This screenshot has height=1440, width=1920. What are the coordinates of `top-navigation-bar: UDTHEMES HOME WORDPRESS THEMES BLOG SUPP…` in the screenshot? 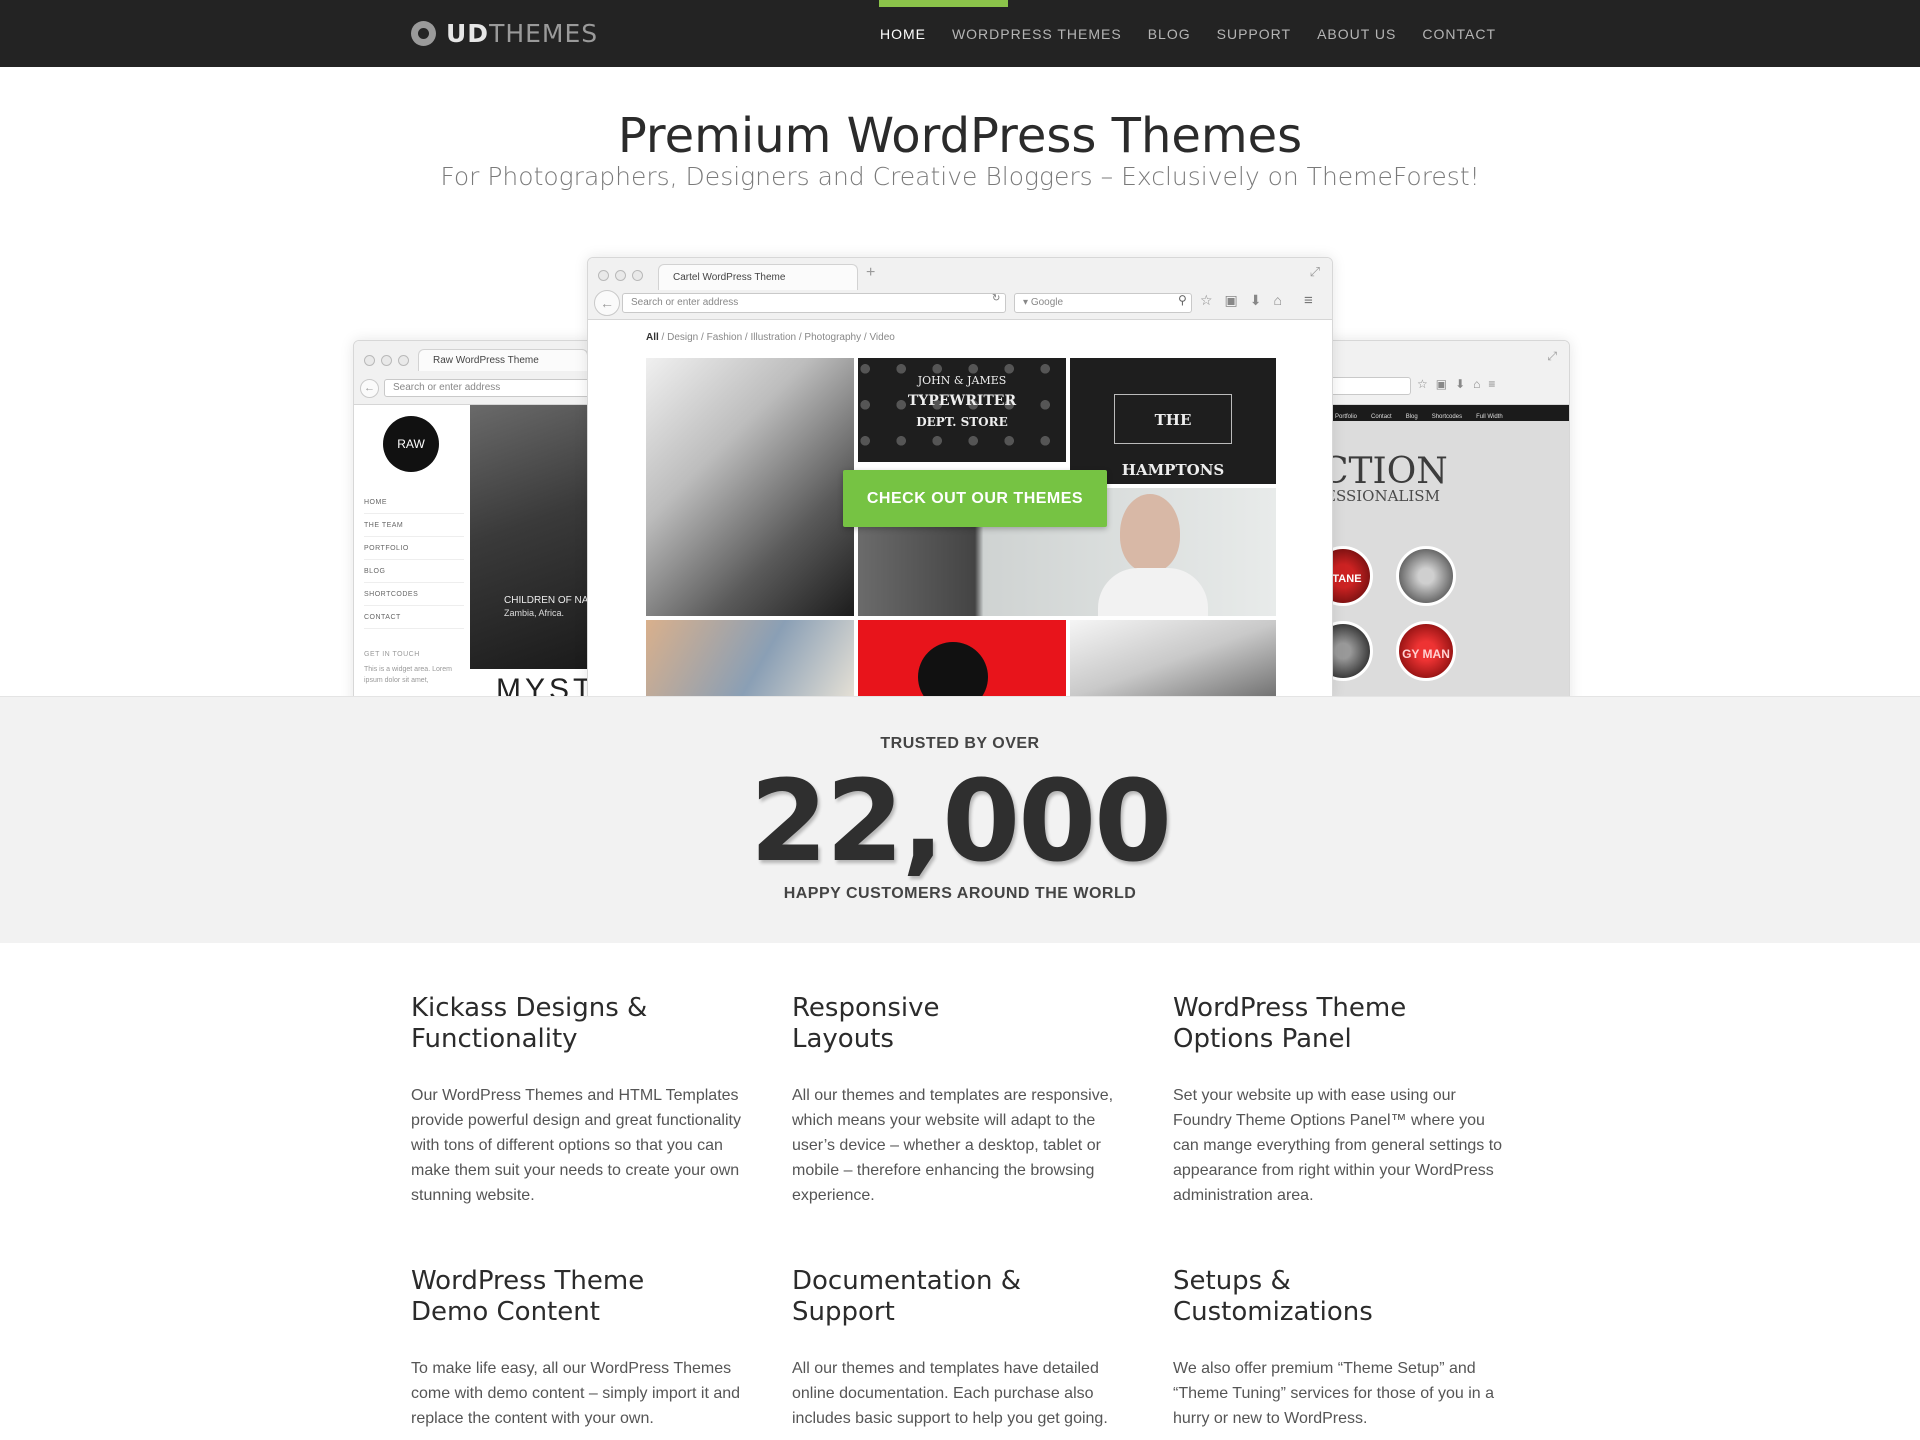 It's located at (960, 33).